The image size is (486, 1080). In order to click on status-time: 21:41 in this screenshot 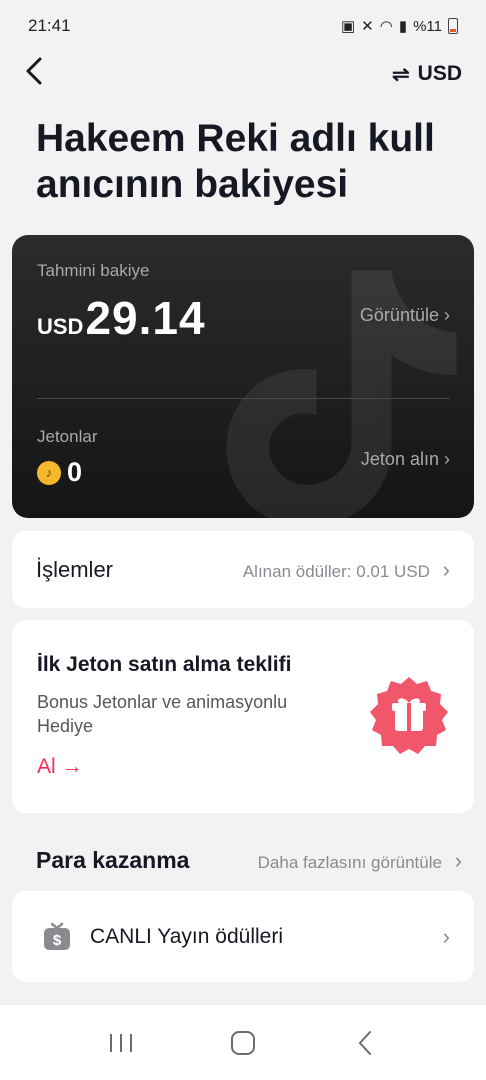, I will do `click(49, 25)`.